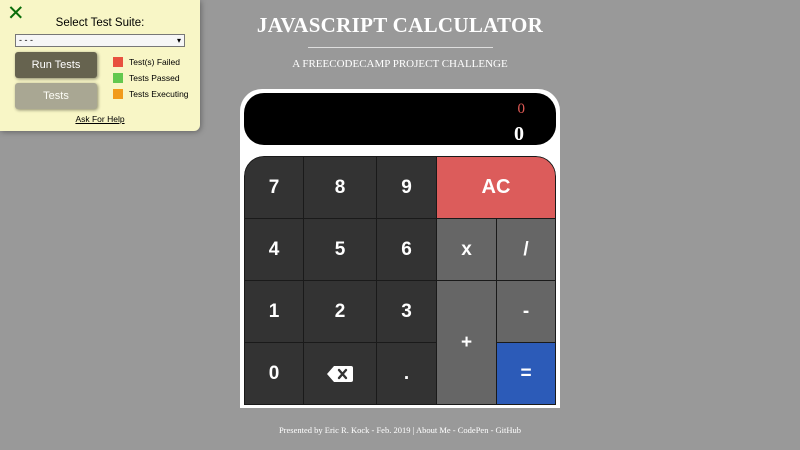 This screenshot has height=450, width=800. What do you see at coordinates (466, 342) in the screenshot?
I see `add-button: +` at bounding box center [466, 342].